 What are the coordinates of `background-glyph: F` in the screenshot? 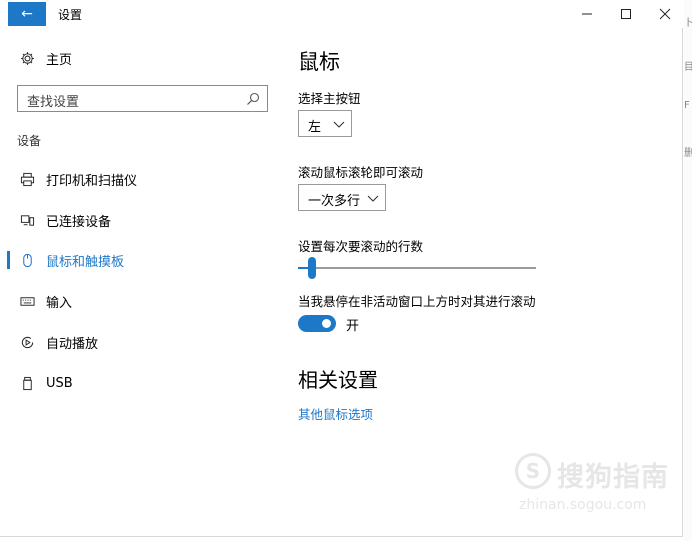 It's located at (687, 105).